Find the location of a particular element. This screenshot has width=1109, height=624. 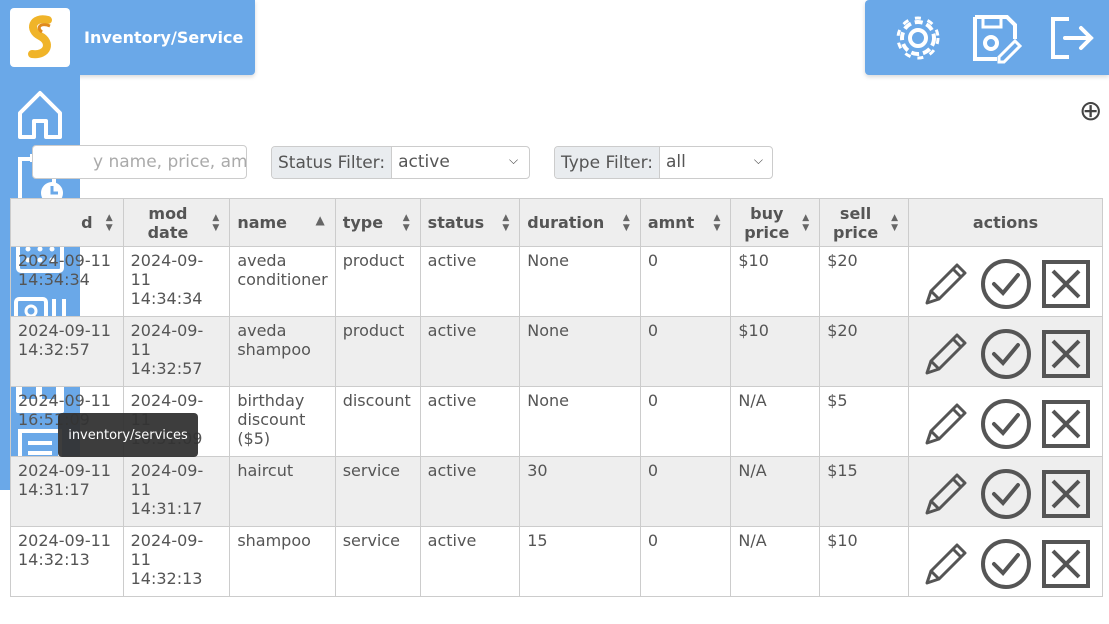

gear-icon is located at coordinates (918, 38).